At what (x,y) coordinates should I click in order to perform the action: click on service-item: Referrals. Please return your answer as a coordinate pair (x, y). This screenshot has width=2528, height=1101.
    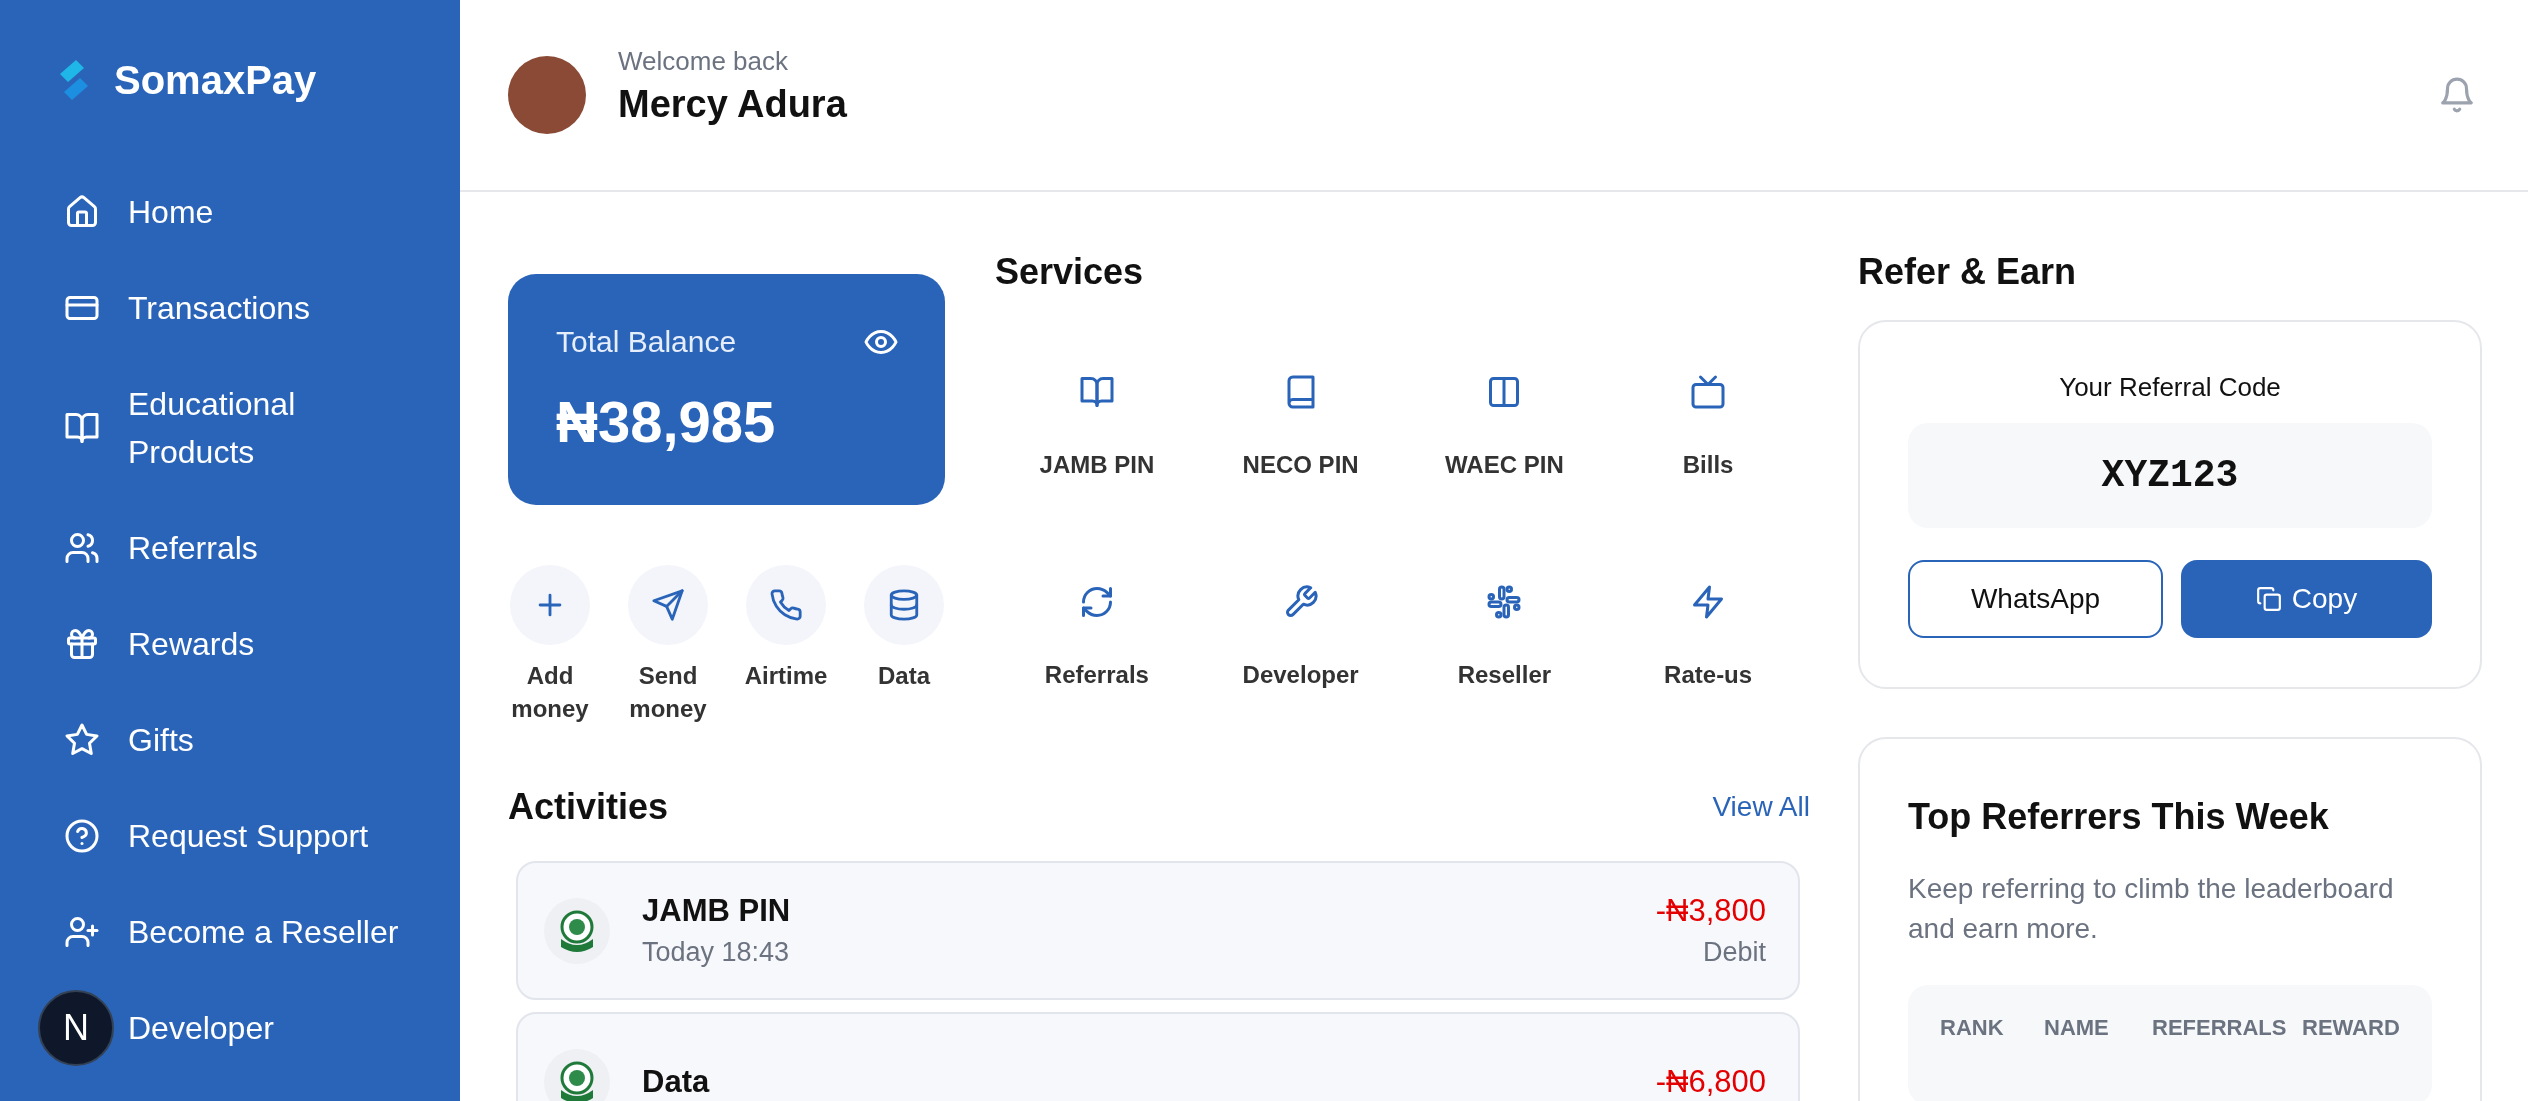
    Looking at the image, I should click on (1097, 637).